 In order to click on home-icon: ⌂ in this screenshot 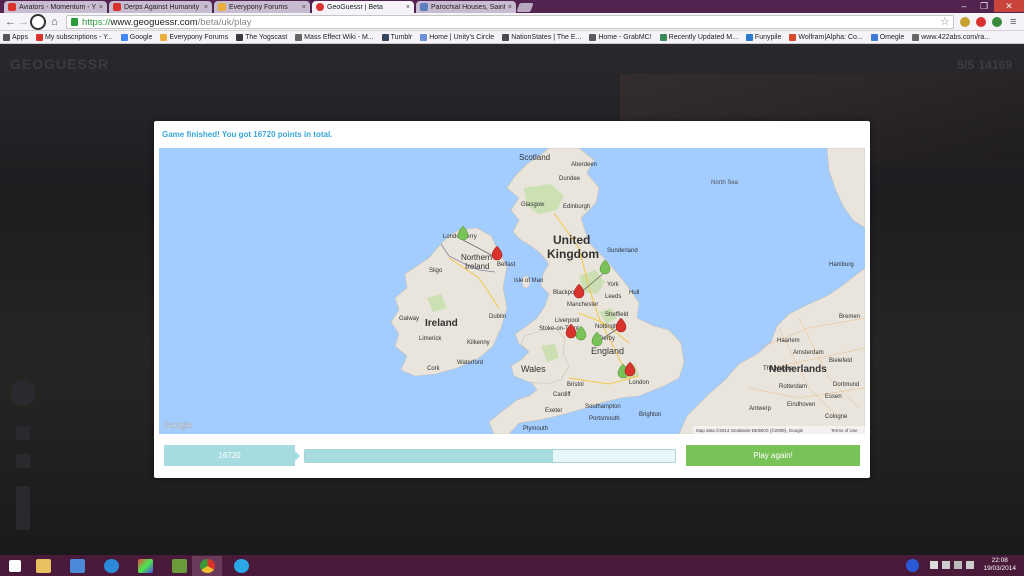, I will do `click(54, 22)`.